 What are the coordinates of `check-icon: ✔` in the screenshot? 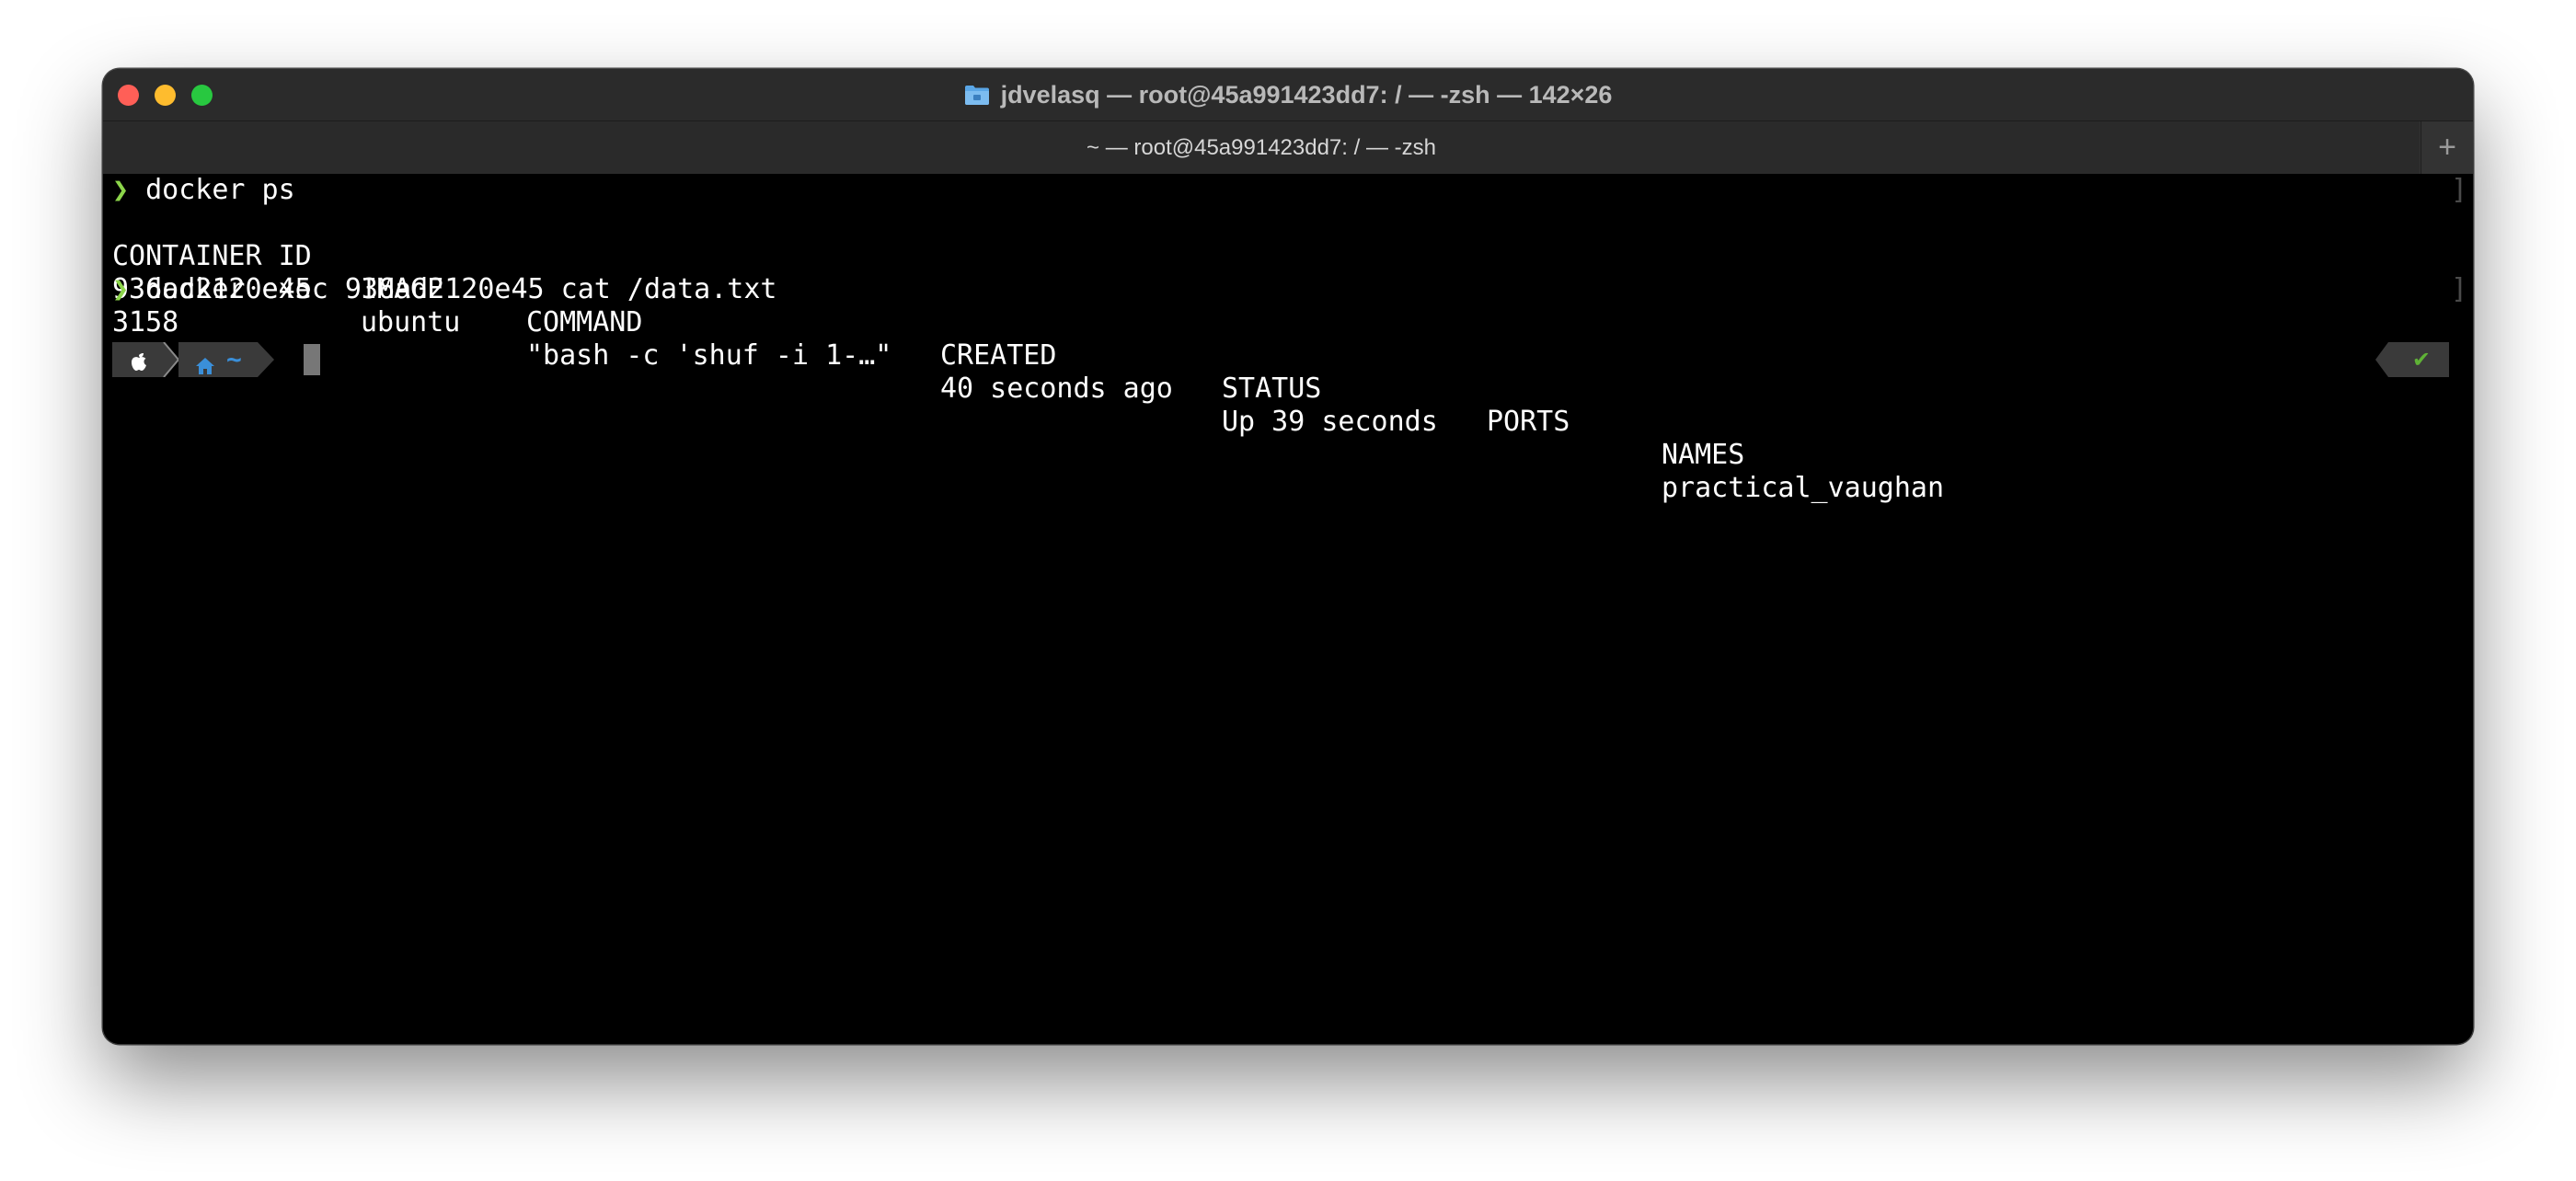 It's located at (2421, 360).